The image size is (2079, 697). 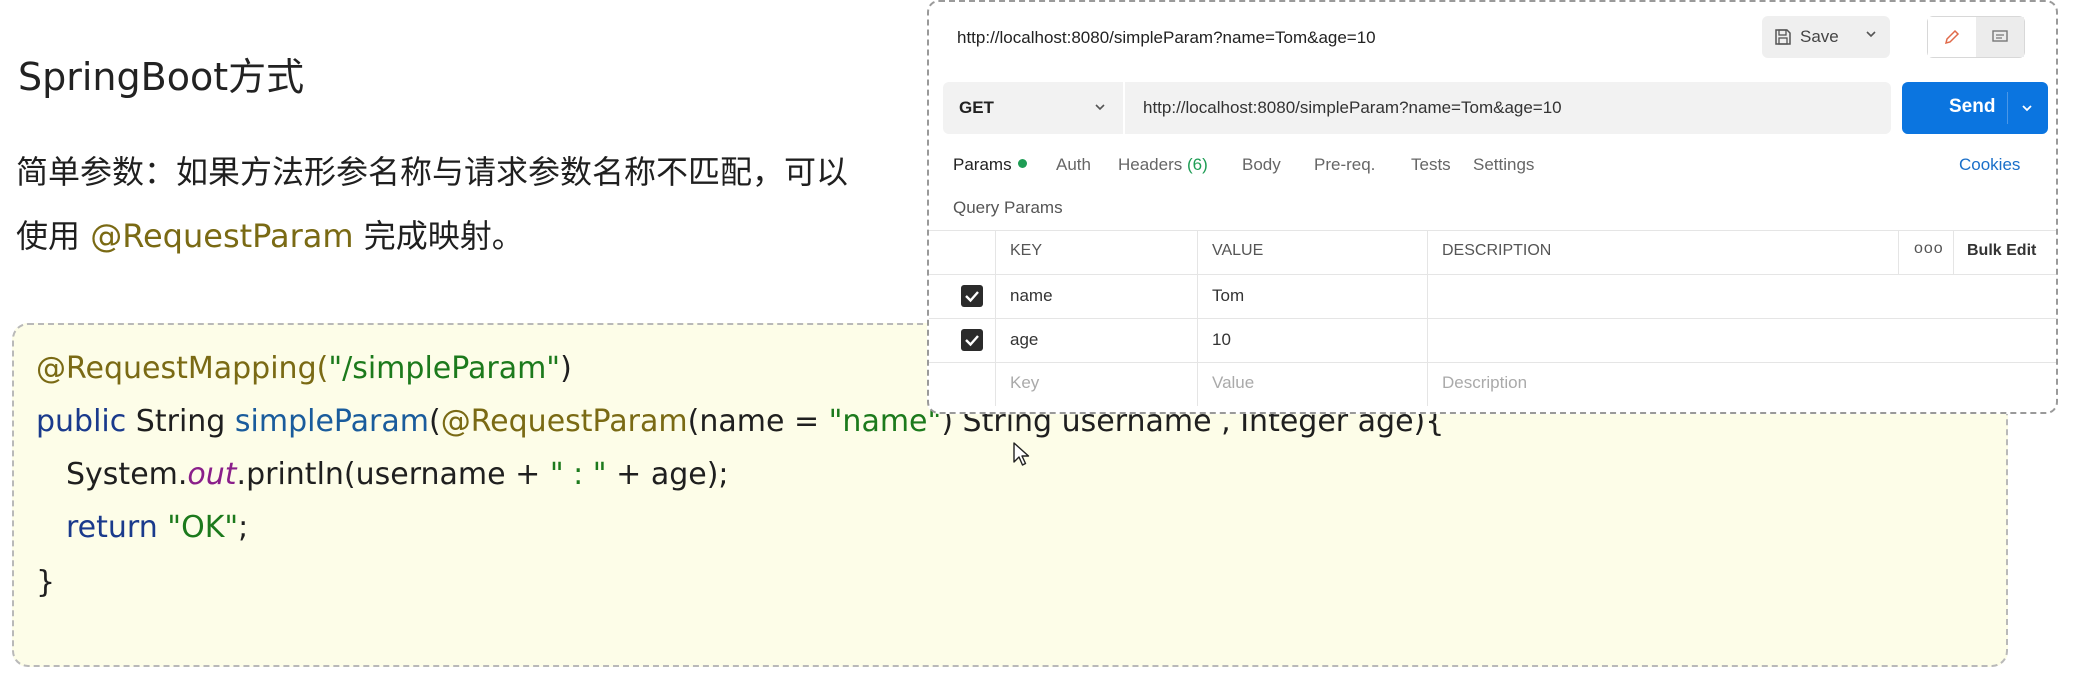 What do you see at coordinates (203, 527) in the screenshot?
I see `code-string: "OK"` at bounding box center [203, 527].